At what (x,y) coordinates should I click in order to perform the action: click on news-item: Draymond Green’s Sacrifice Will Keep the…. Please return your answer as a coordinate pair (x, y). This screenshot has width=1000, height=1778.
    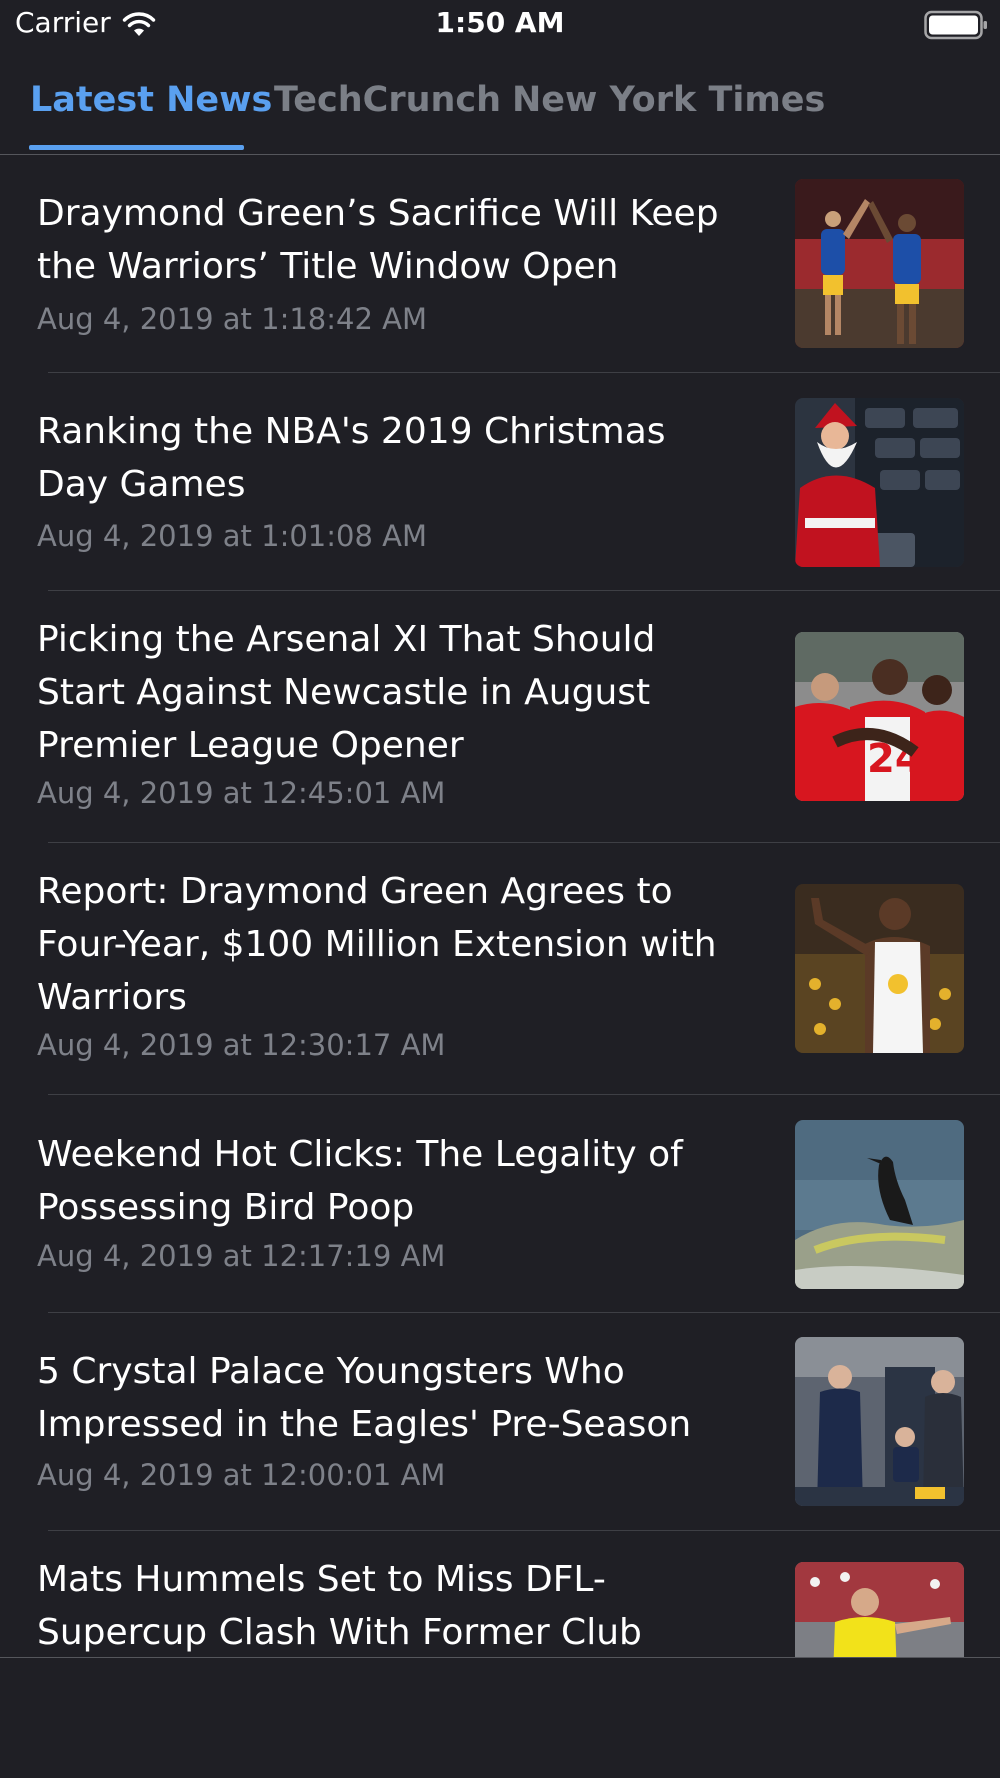
    Looking at the image, I should click on (500, 264).